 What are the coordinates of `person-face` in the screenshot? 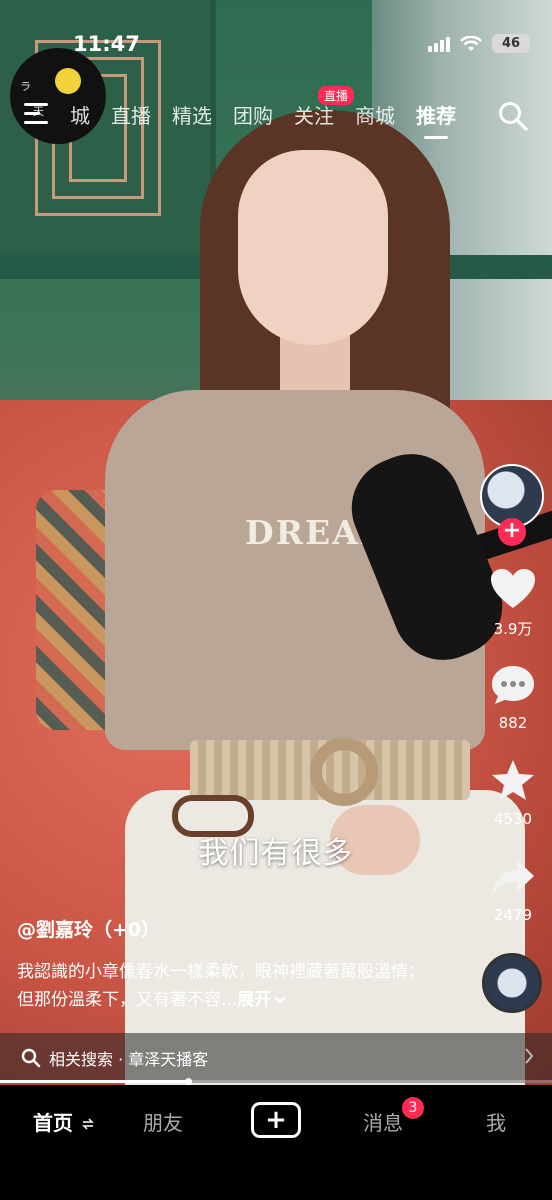 It's located at (313, 247).